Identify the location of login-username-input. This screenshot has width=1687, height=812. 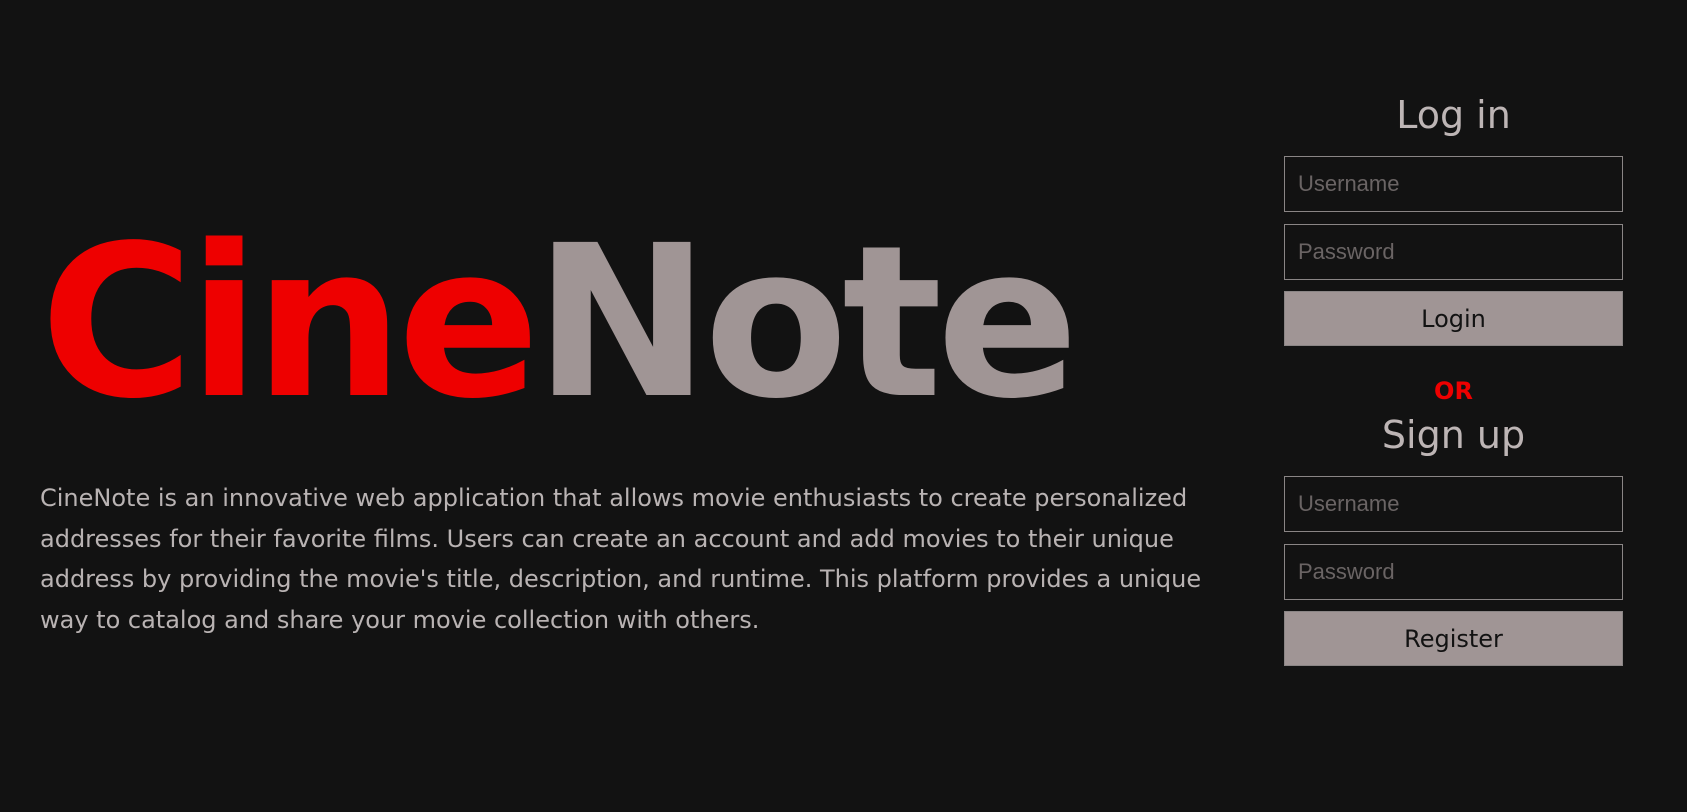
(1453, 184).